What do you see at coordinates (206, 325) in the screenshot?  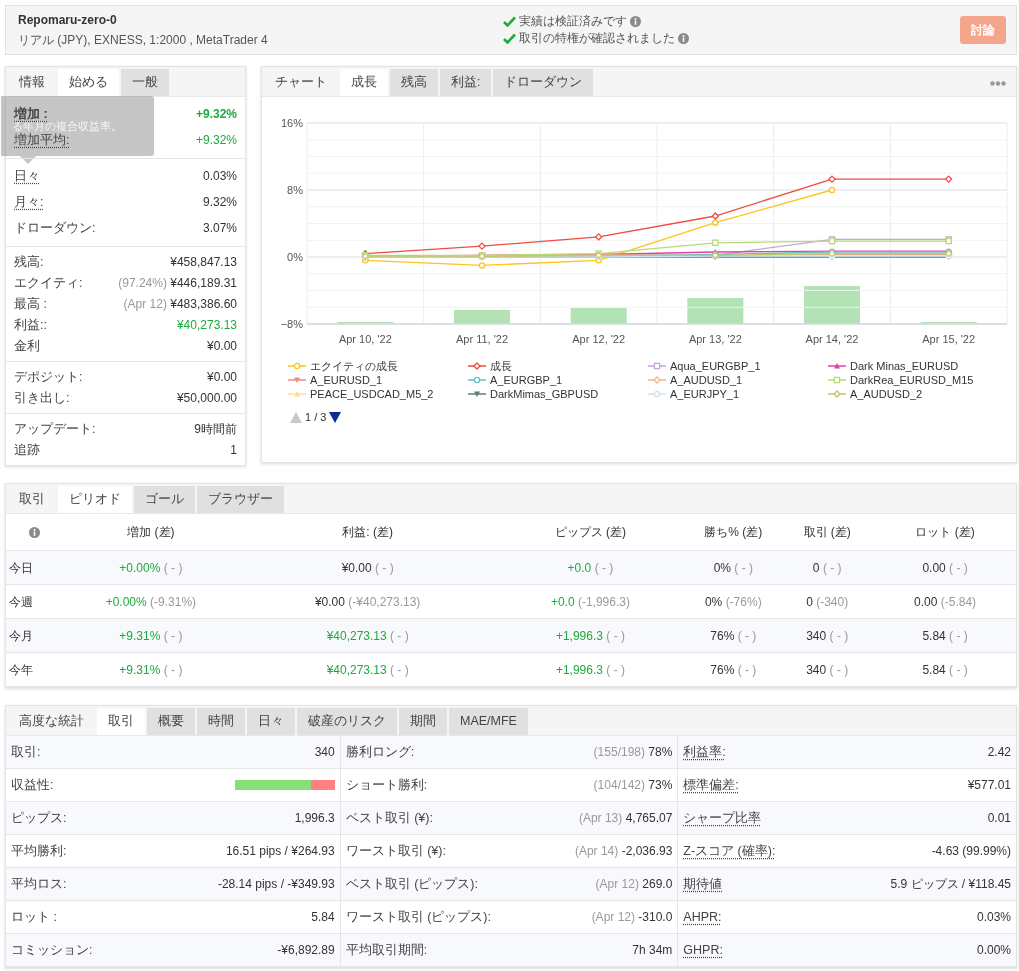 I see `stat-value: ¥40,273.13` at bounding box center [206, 325].